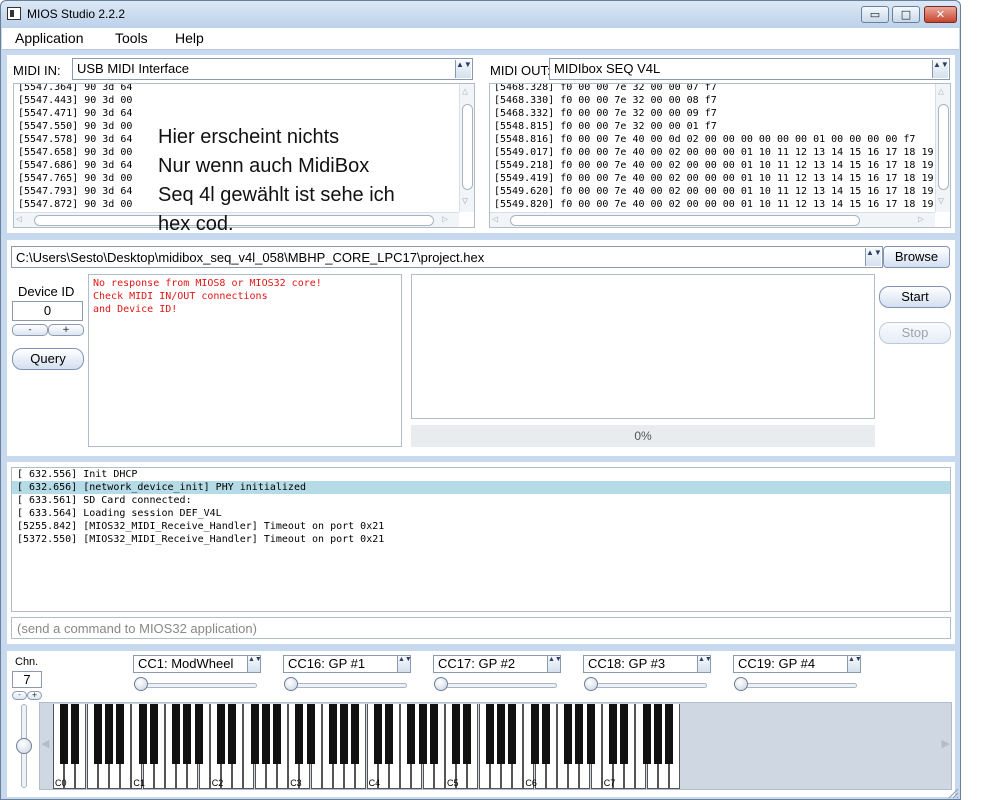 This screenshot has width=1008, height=800. I want to click on title-bar: MIOS Studio 2.2.2 ▭ □ ✕, so click(480, 14).